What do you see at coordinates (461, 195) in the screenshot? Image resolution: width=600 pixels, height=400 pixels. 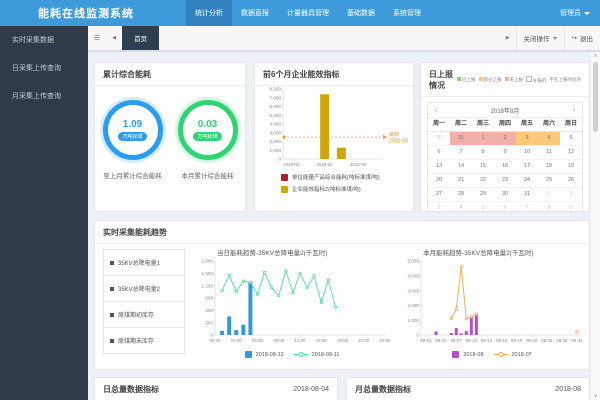 I see `calendar-day: 28` at bounding box center [461, 195].